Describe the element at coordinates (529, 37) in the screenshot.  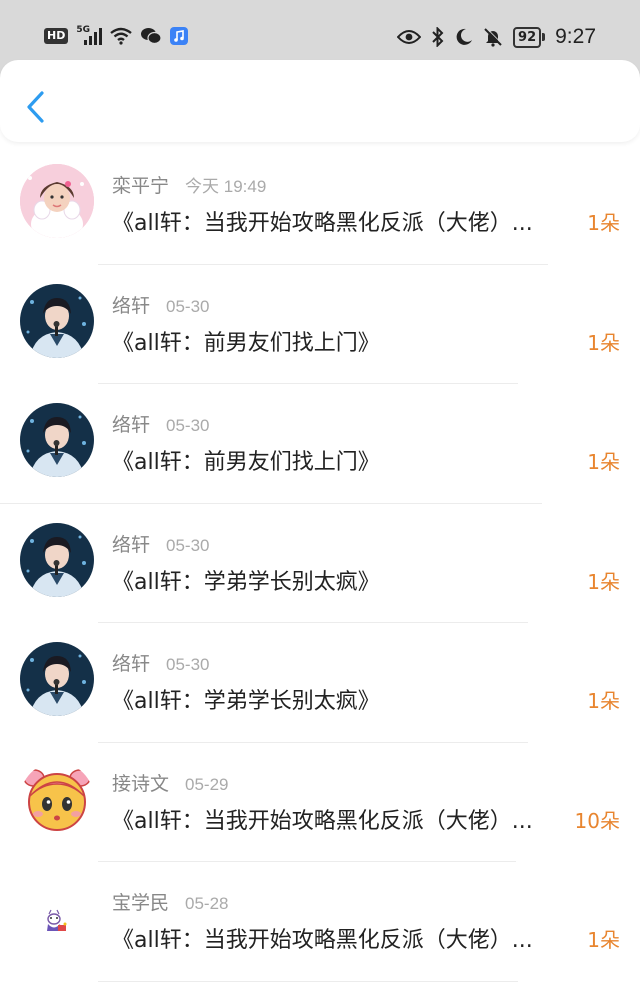
I see `battery-indicator: 92` at that location.